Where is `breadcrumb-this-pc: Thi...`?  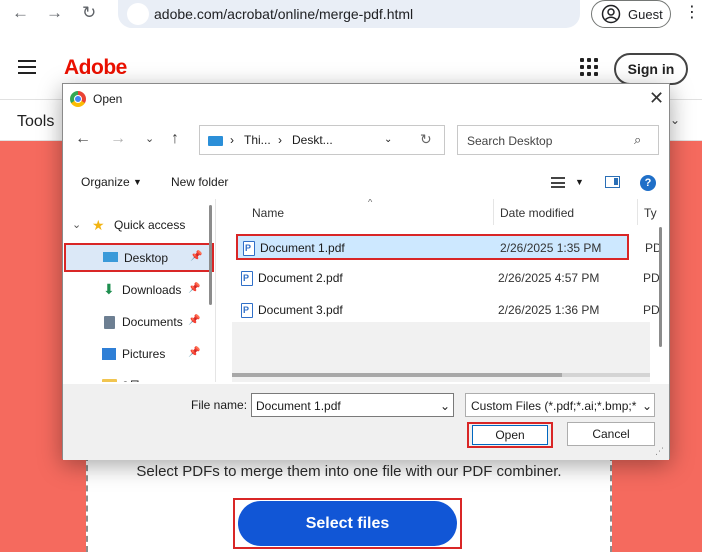 breadcrumb-this-pc: Thi... is located at coordinates (257, 140).